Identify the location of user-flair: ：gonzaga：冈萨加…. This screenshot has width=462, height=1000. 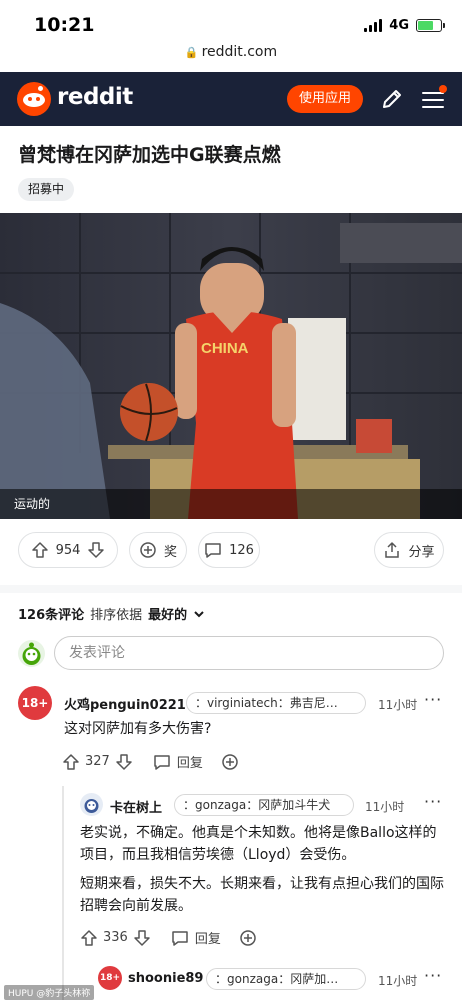
(286, 979).